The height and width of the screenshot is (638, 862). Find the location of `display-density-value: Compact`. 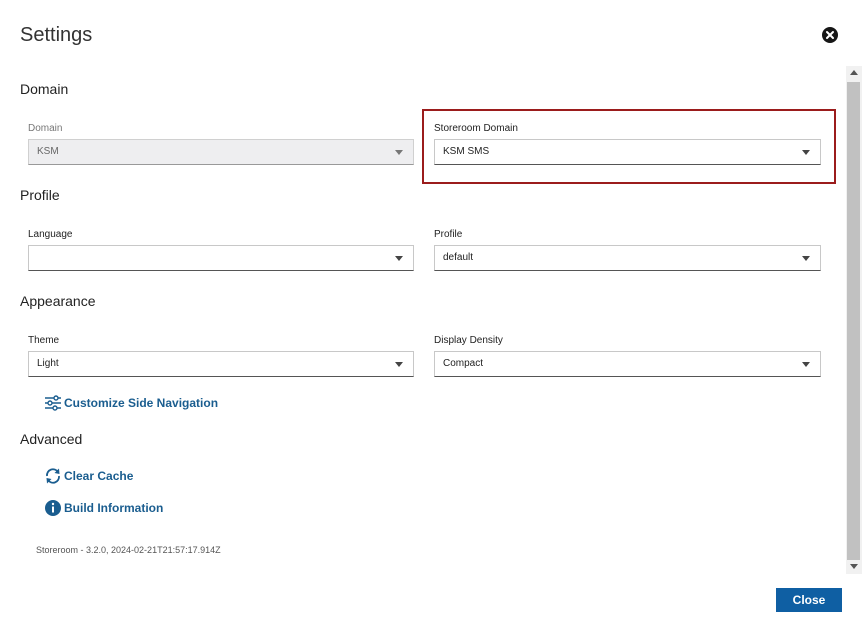

display-density-value: Compact is located at coordinates (463, 363).